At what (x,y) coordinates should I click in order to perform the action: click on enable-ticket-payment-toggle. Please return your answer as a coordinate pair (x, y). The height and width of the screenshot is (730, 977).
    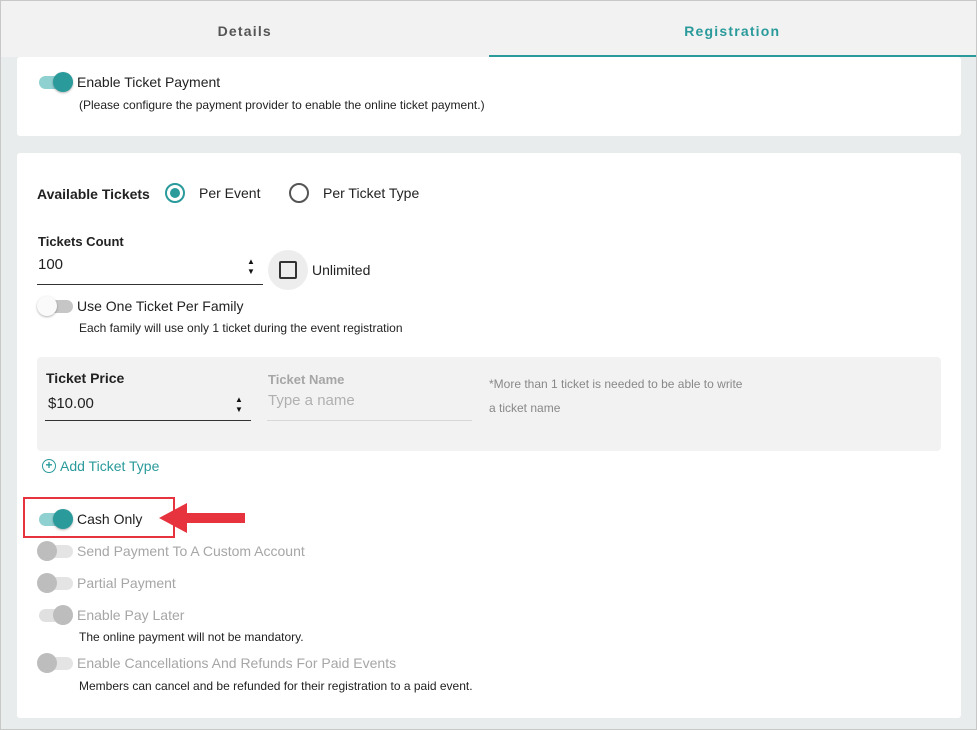
    Looking at the image, I should click on (55, 82).